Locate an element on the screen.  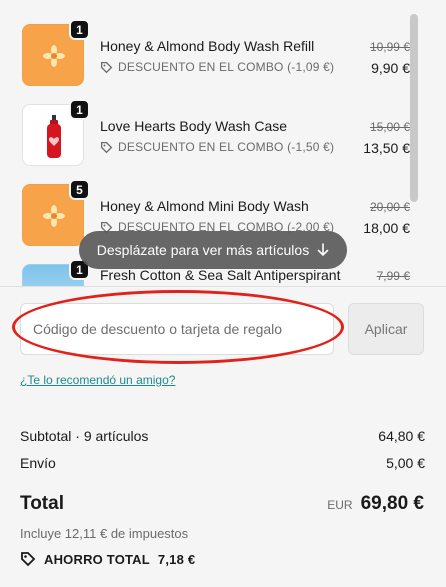
total-value: 69,80 € is located at coordinates (392, 503).